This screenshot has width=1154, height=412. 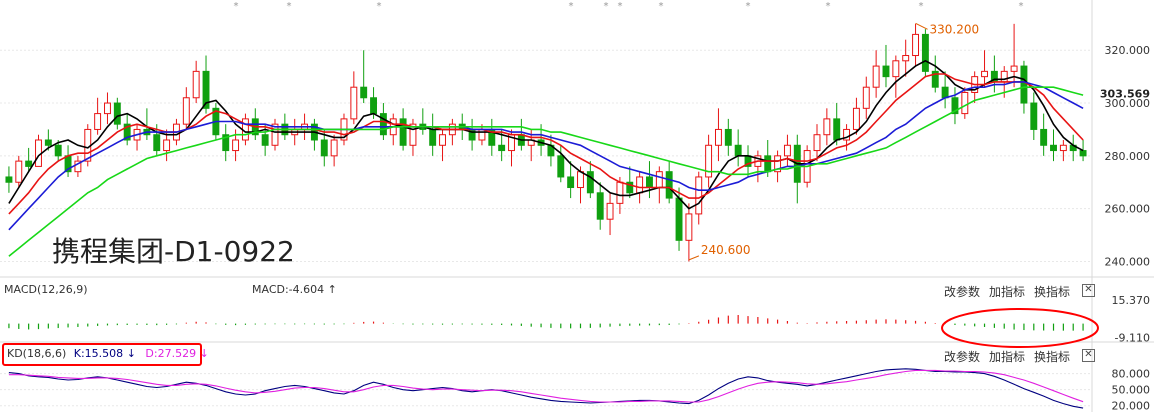 I want to click on macd-switch-indicator-button: 换指标, so click(x=1052, y=291).